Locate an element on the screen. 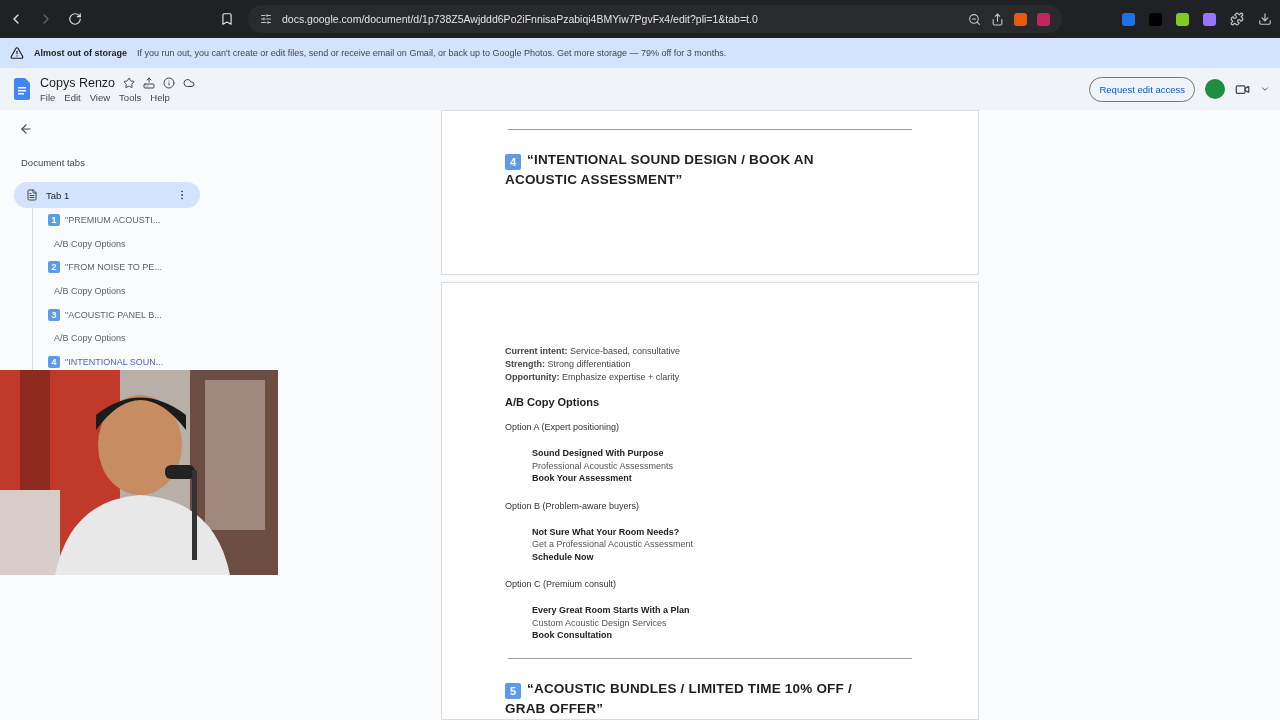 The image size is (1280, 720). info-icon is located at coordinates (169, 82).